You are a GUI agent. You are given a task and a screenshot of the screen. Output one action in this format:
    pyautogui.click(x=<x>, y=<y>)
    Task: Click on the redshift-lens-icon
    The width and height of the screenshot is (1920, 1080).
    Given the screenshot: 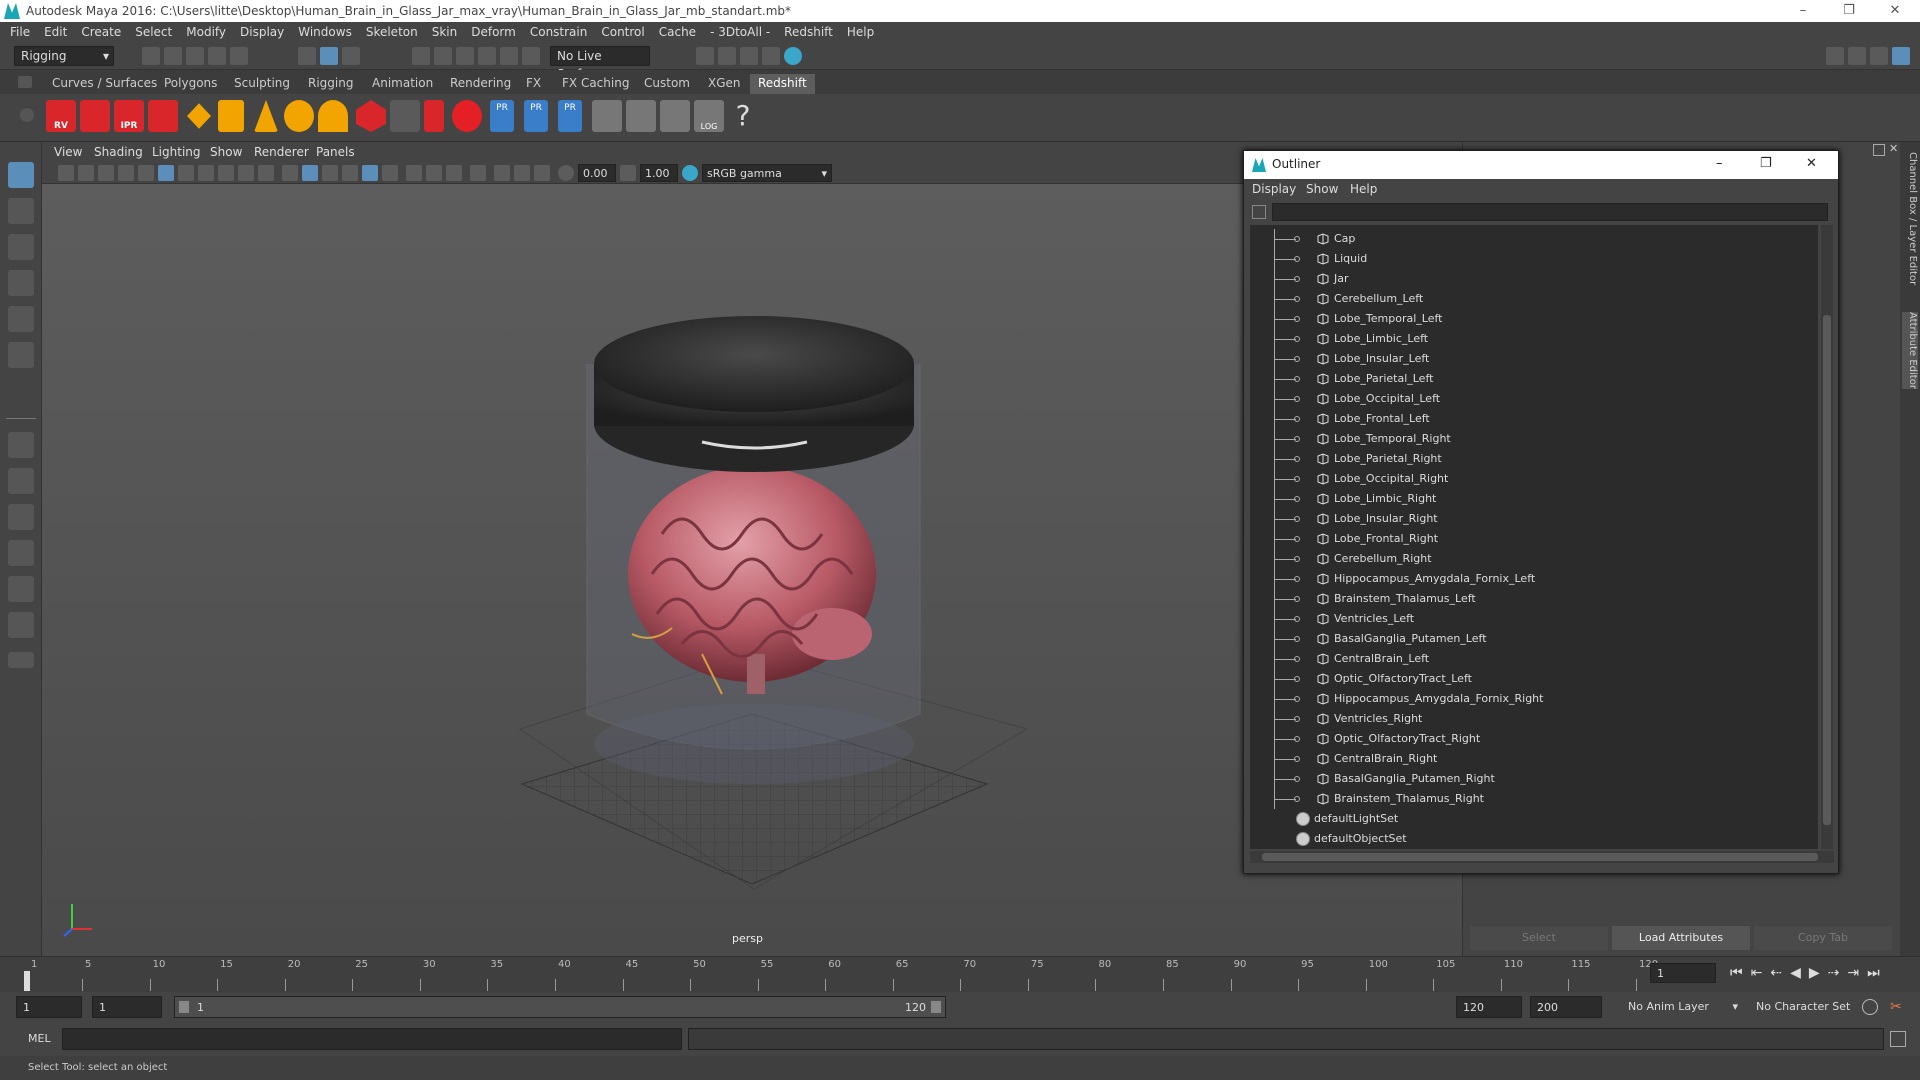 What is the action you would take?
    pyautogui.click(x=641, y=116)
    